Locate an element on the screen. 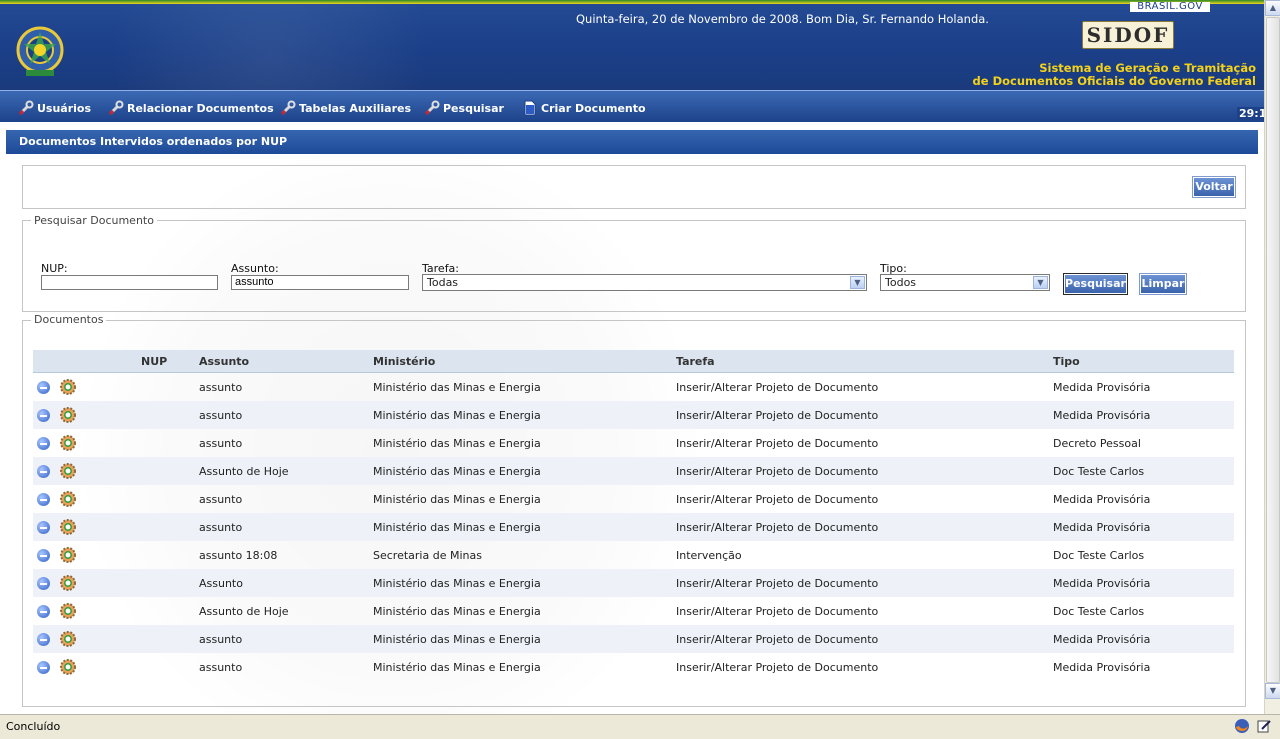 This screenshot has width=1280, height=739. nav-usuarios: Usuários is located at coordinates (54, 108).